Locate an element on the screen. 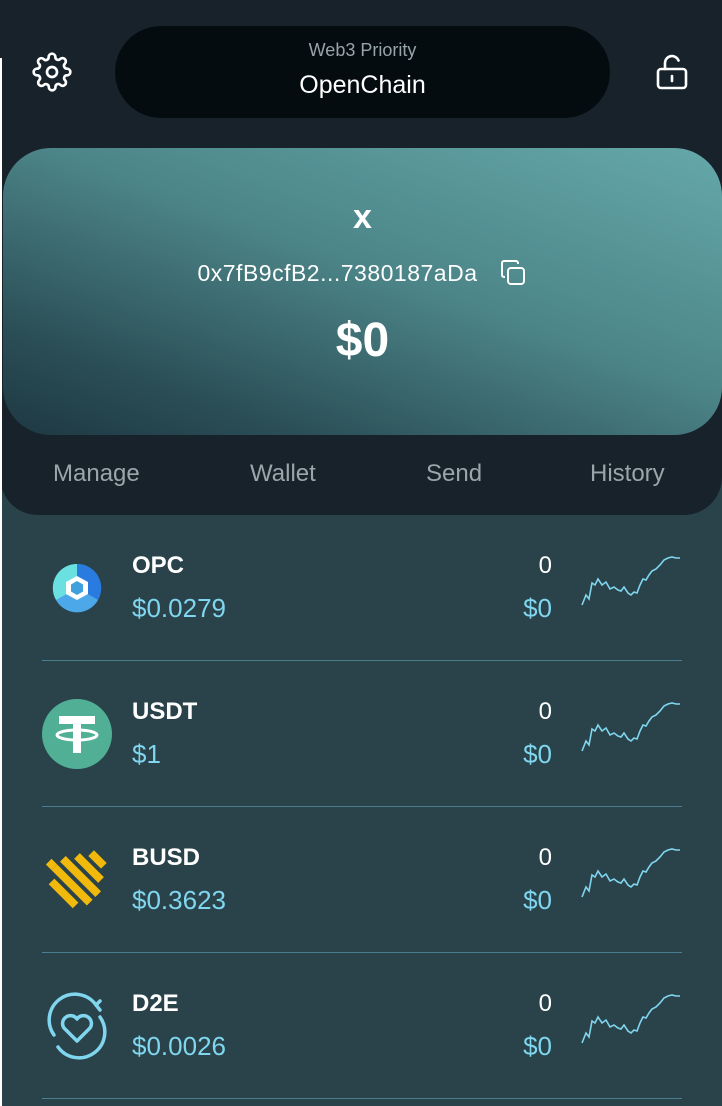 The width and height of the screenshot is (722, 1106). tether-logo-icon is located at coordinates (77, 734).